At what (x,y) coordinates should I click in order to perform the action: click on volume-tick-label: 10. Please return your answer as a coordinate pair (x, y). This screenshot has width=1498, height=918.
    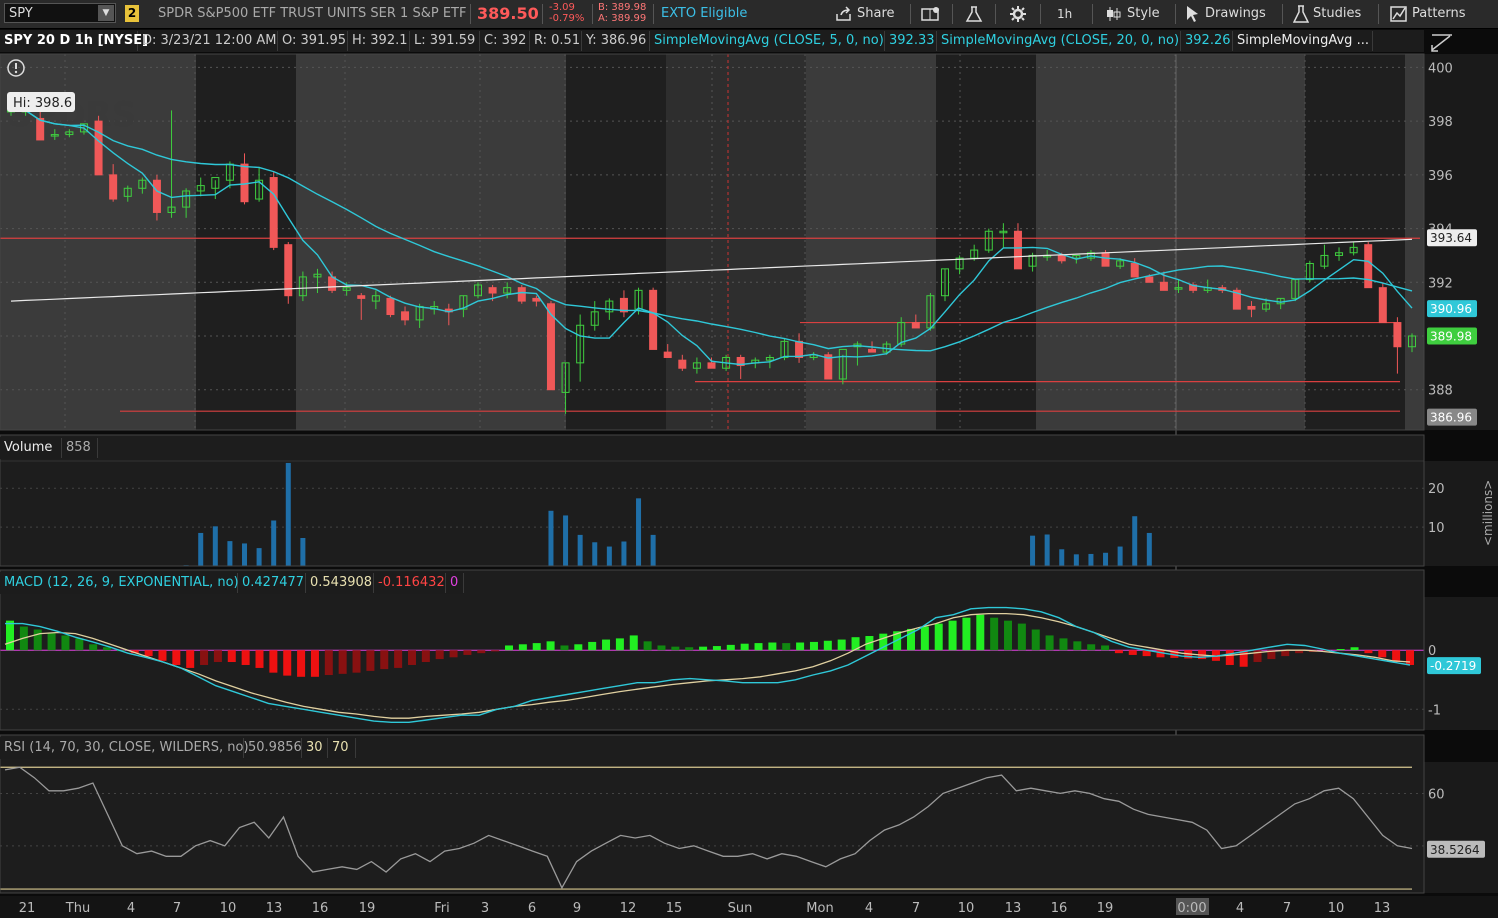
    Looking at the image, I should click on (1436, 528).